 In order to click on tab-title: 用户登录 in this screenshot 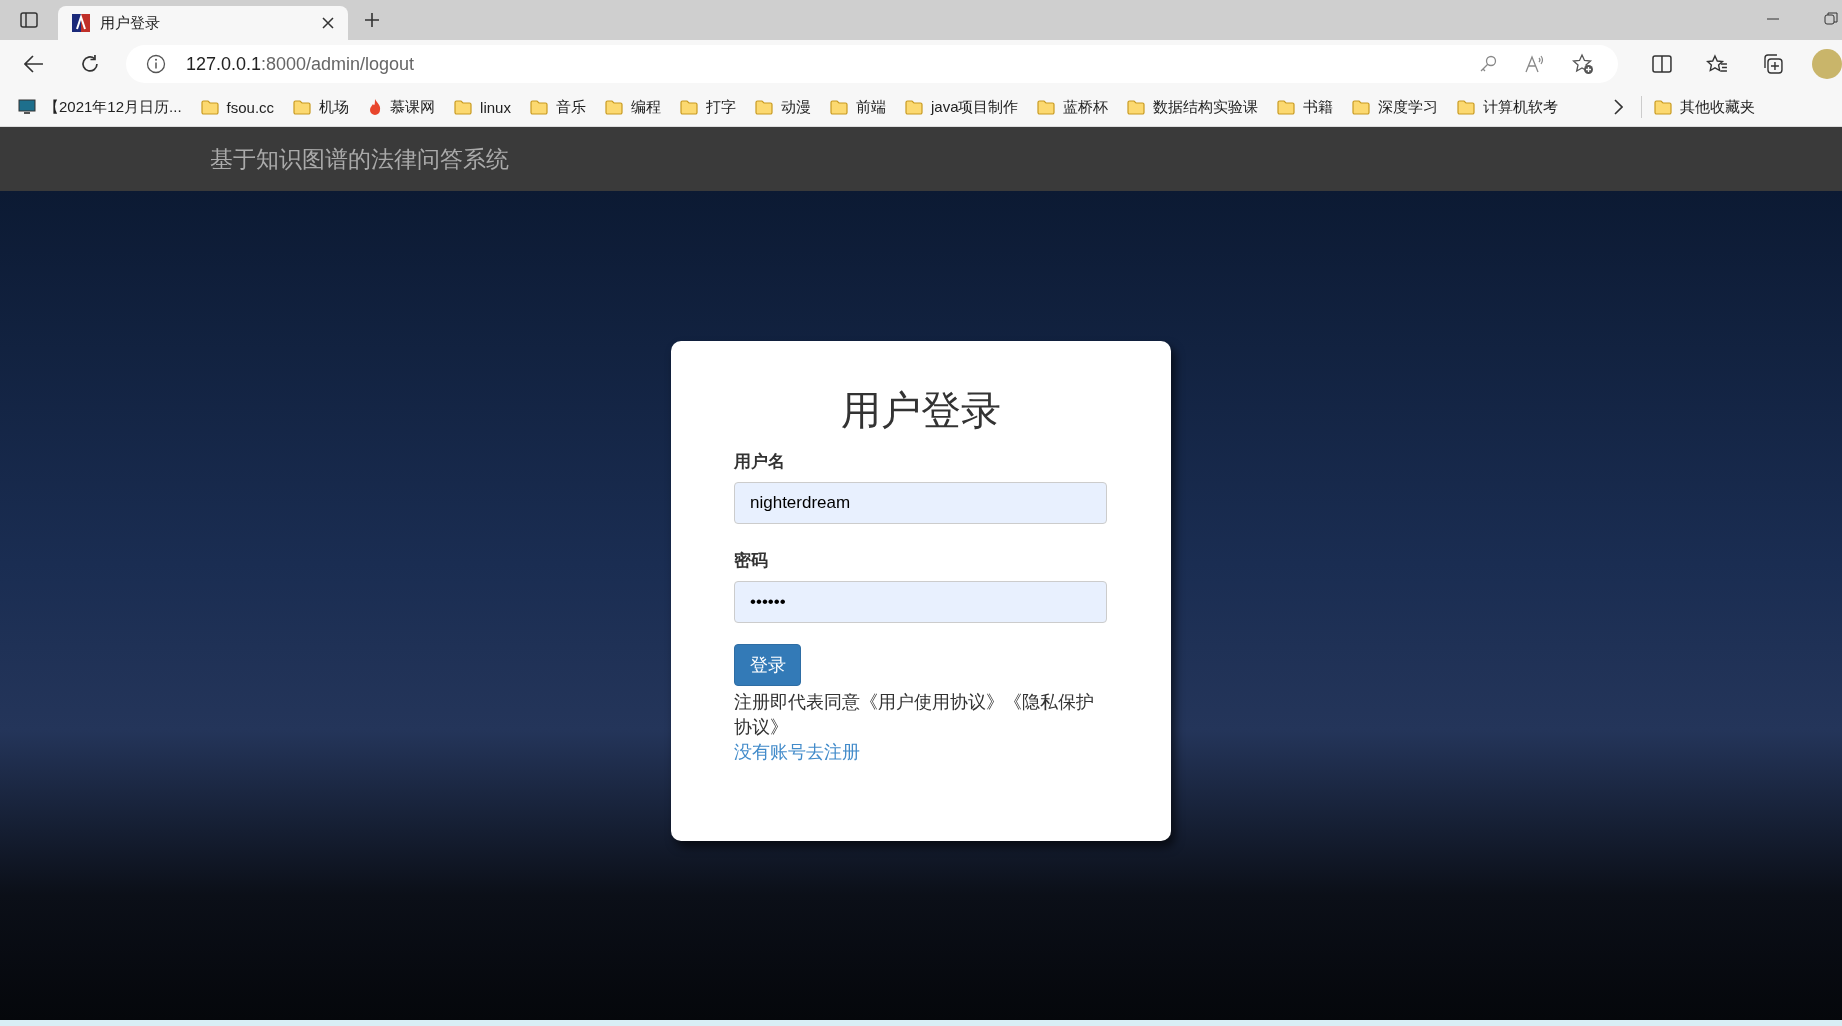, I will do `click(130, 23)`.